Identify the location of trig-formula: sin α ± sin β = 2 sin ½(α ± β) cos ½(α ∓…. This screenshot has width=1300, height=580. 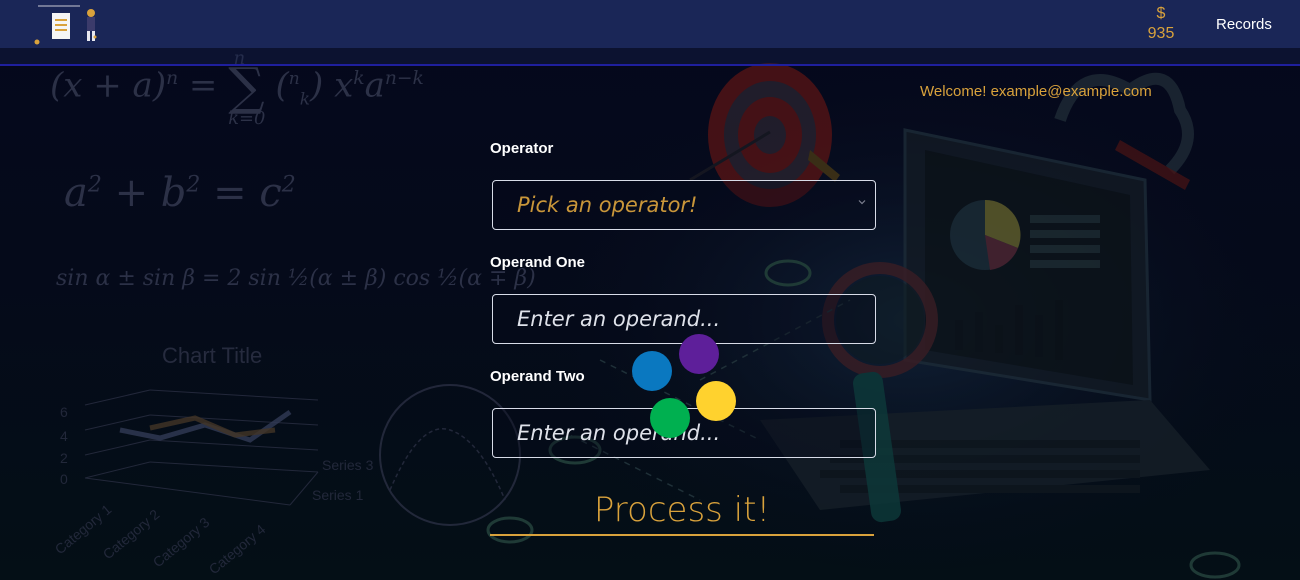
(296, 278).